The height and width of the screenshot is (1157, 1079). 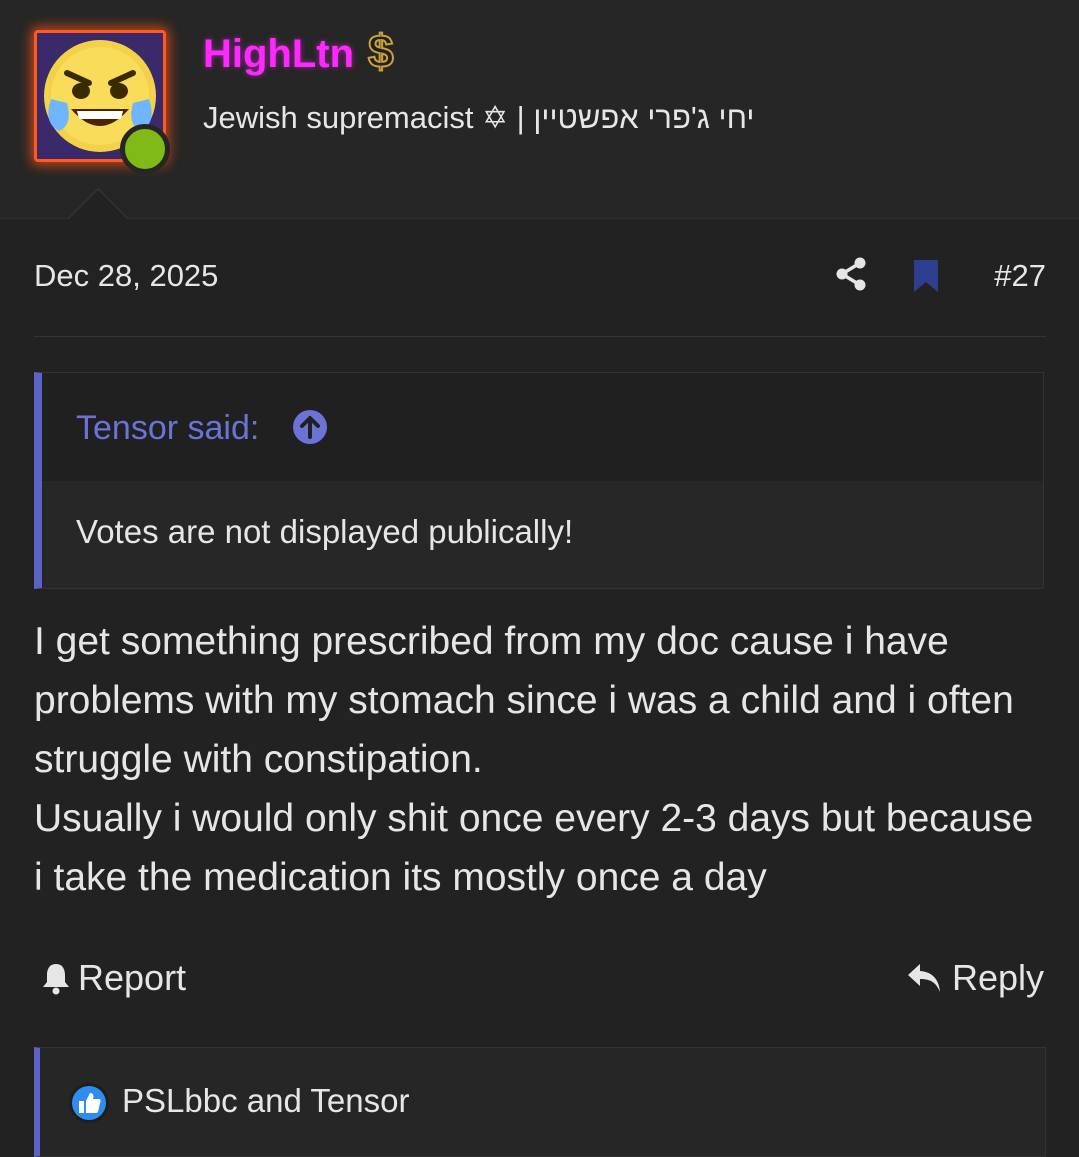 I want to click on report-button: Report, so click(x=113, y=978).